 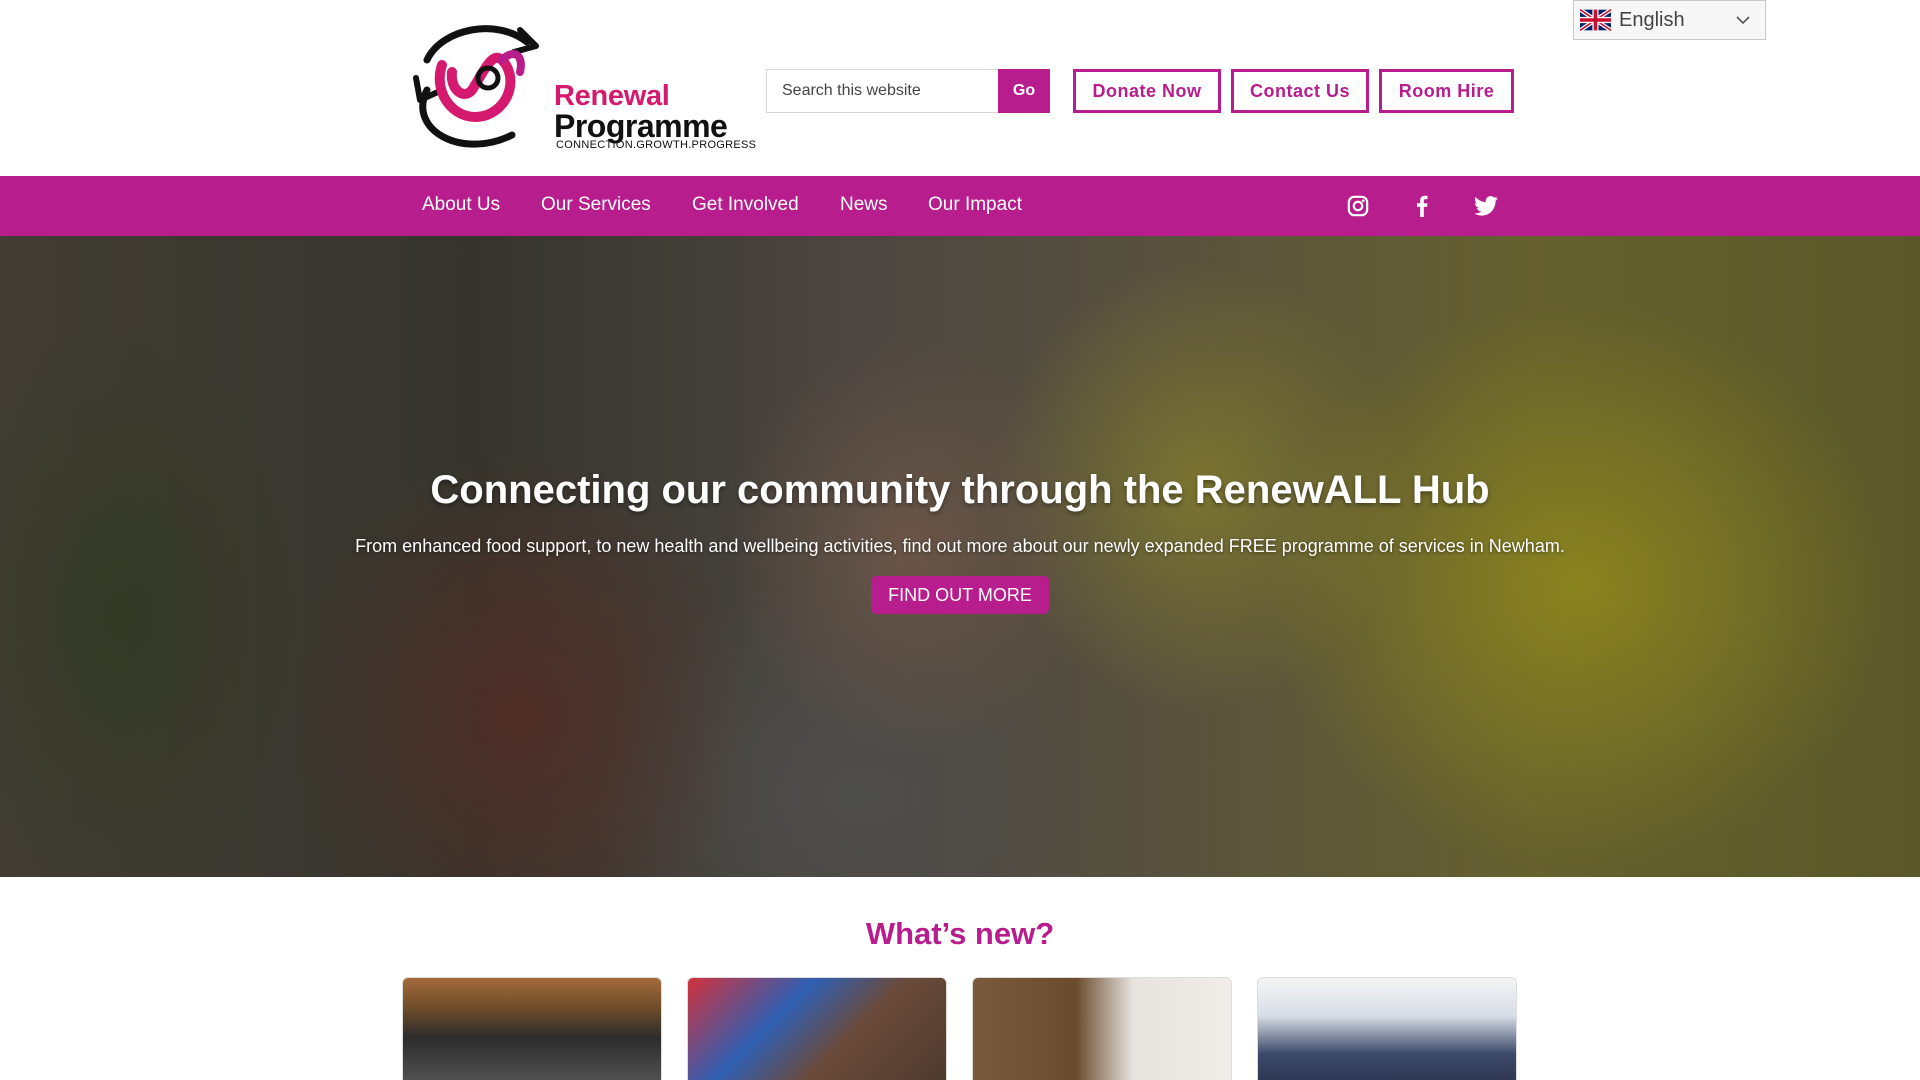 What do you see at coordinates (1595, 20) in the screenshot?
I see `uk-flag-icon` at bounding box center [1595, 20].